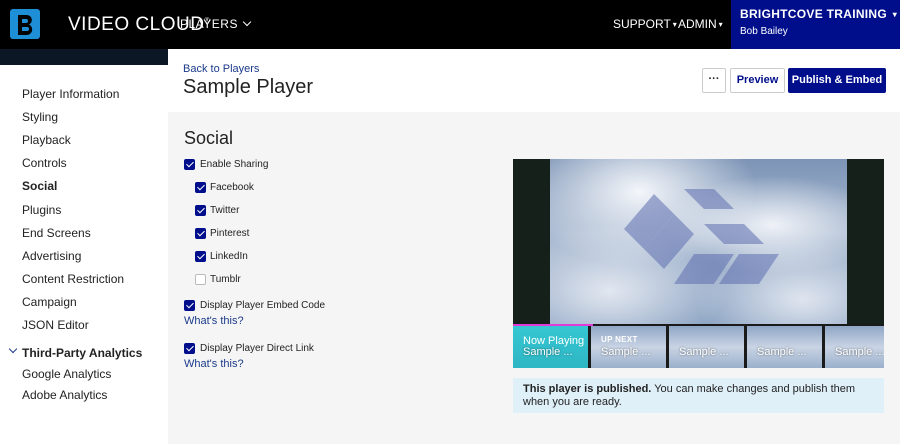  I want to click on video-frame, so click(698, 241).